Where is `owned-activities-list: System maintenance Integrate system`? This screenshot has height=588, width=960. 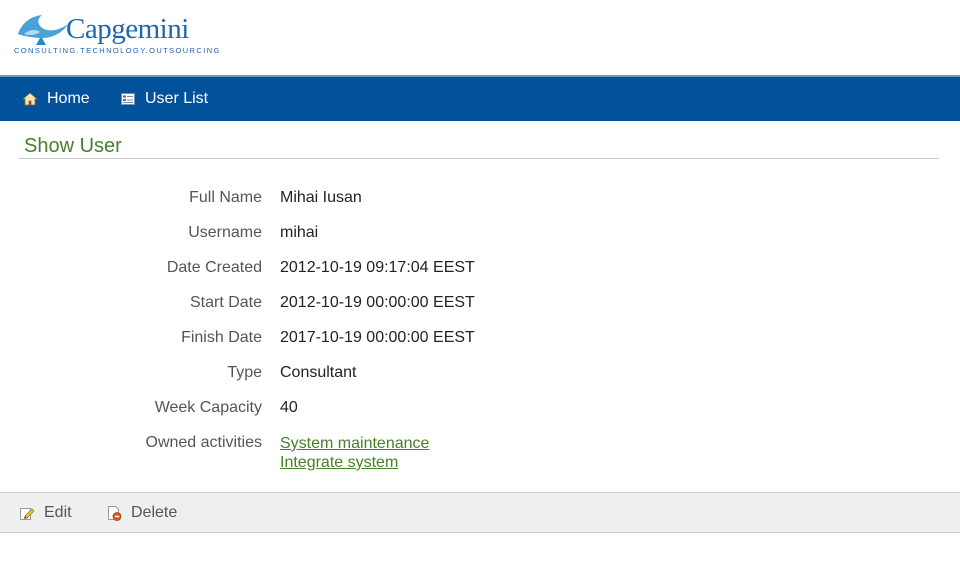
owned-activities-list: System maintenance Integrate system is located at coordinates (354, 453).